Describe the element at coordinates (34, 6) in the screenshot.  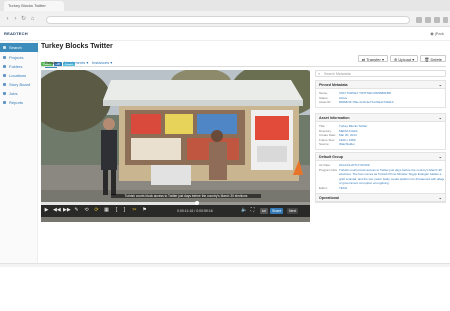
I see `browser-tab: Turkey Blocks Twitter` at that location.